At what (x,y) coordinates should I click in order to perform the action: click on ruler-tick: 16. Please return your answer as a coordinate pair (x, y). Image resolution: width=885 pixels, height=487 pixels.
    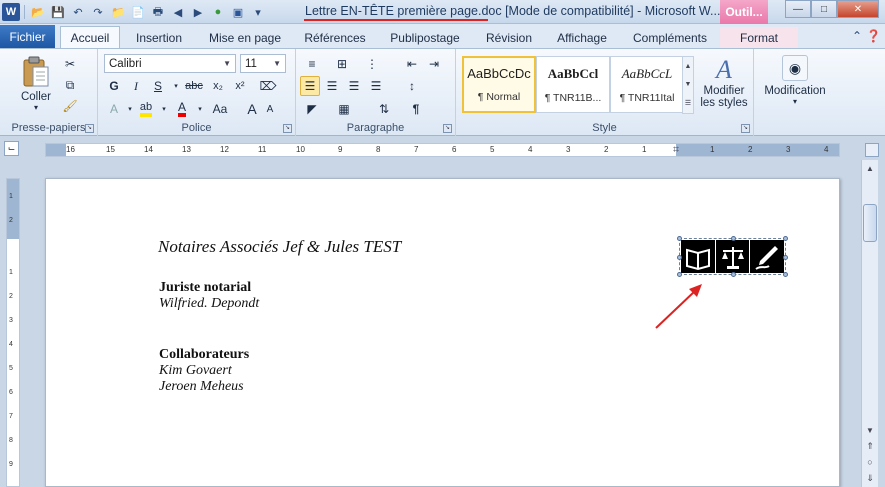
    Looking at the image, I should click on (70, 149).